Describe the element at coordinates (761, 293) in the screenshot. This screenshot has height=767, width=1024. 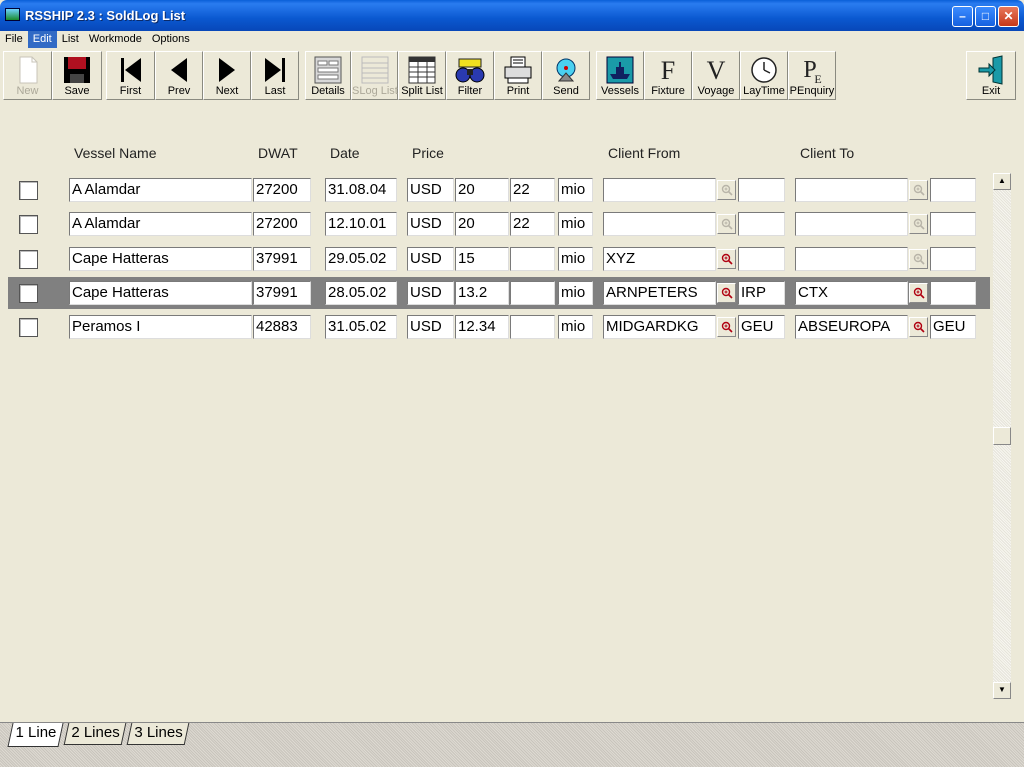
I see `client-from-code-field: IRP` at that location.